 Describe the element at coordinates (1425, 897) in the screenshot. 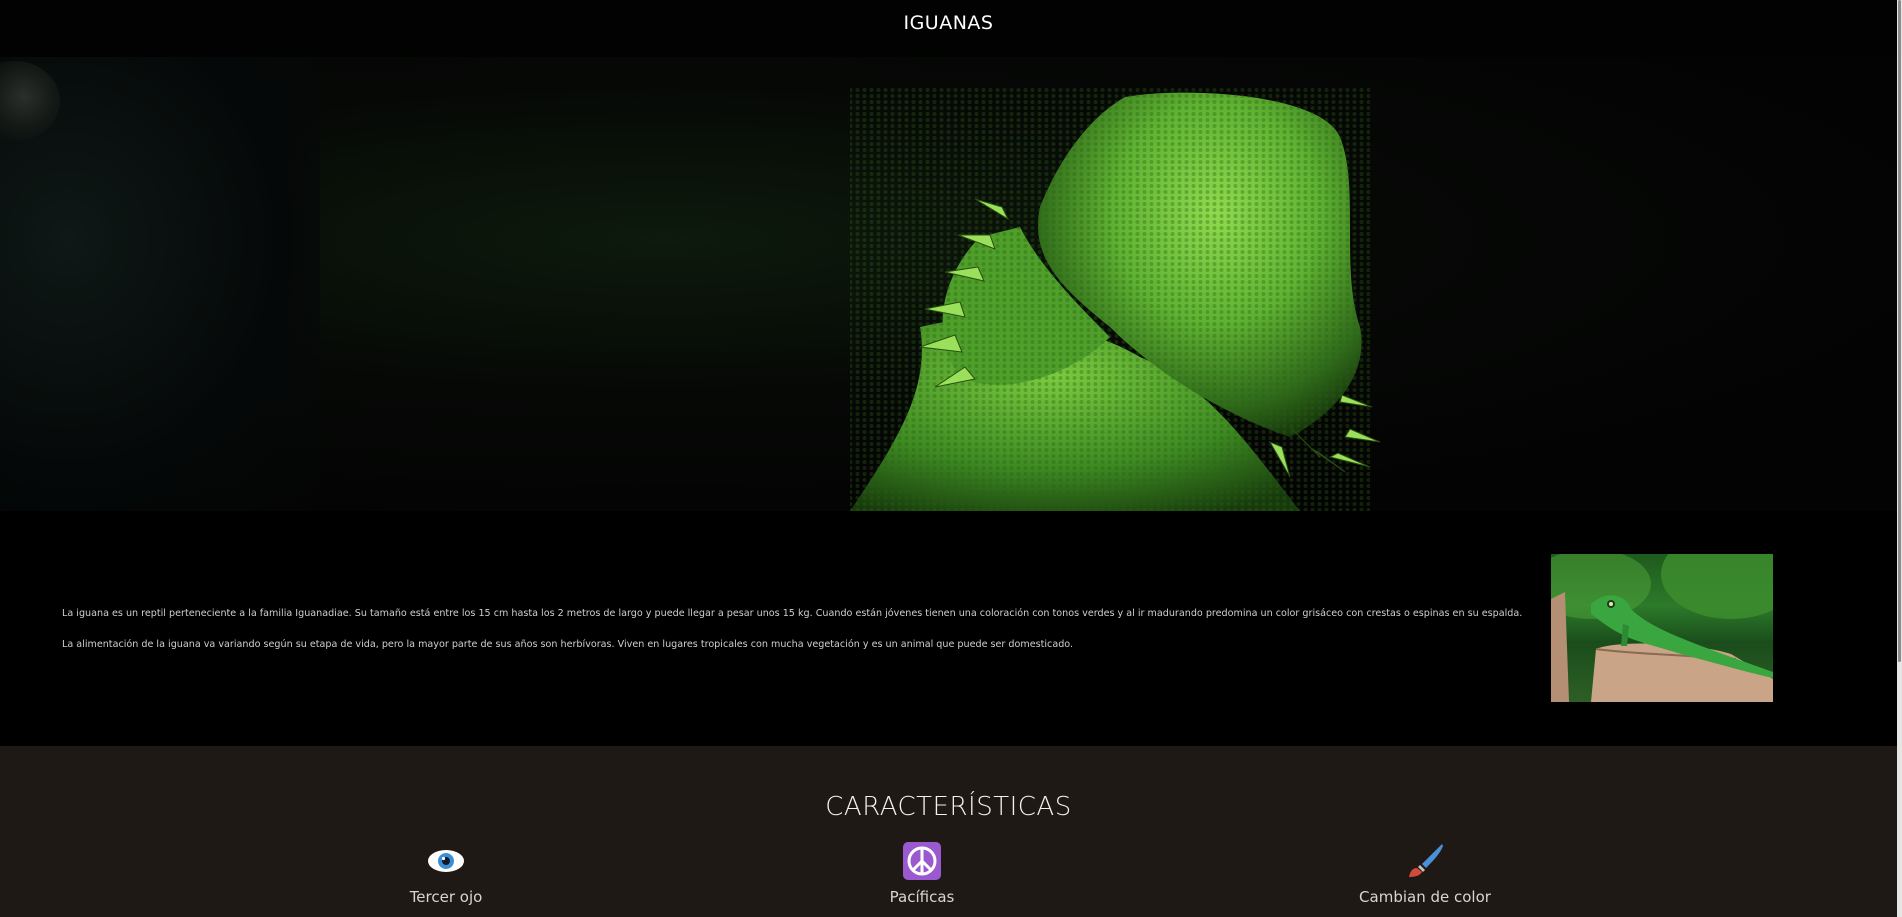

I see `feature-label: Cambian de color` at that location.